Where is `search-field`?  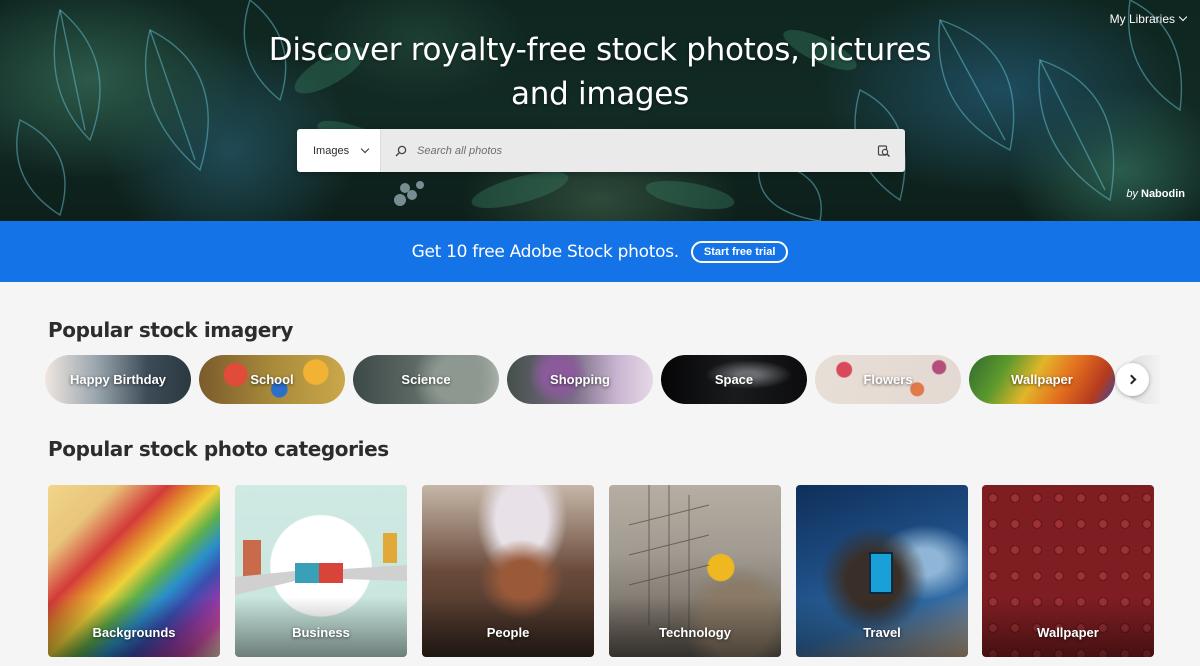 search-field is located at coordinates (643, 150).